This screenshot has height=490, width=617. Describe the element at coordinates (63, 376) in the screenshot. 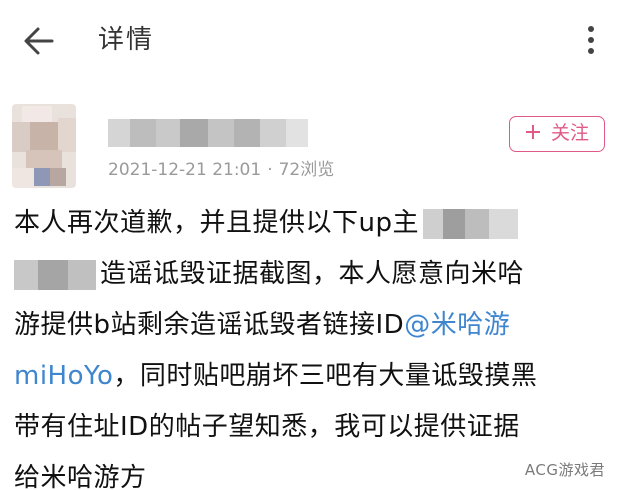

I see `mention-link-continued: miHoYo` at that location.